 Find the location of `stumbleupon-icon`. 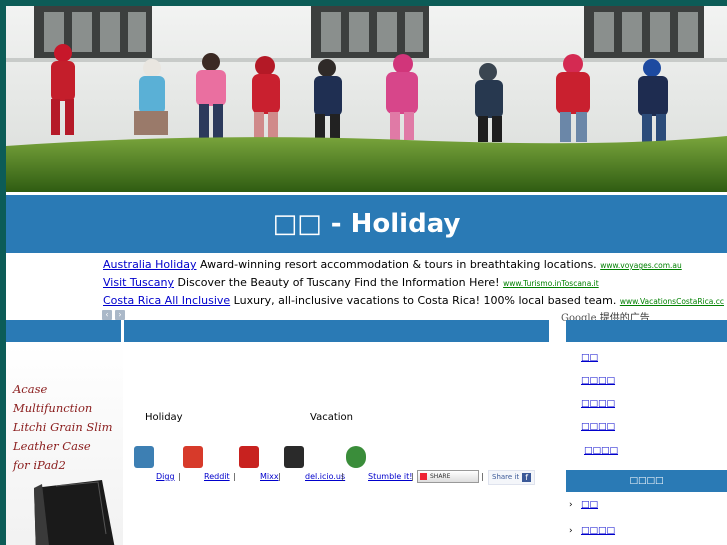

stumbleupon-icon is located at coordinates (356, 457).